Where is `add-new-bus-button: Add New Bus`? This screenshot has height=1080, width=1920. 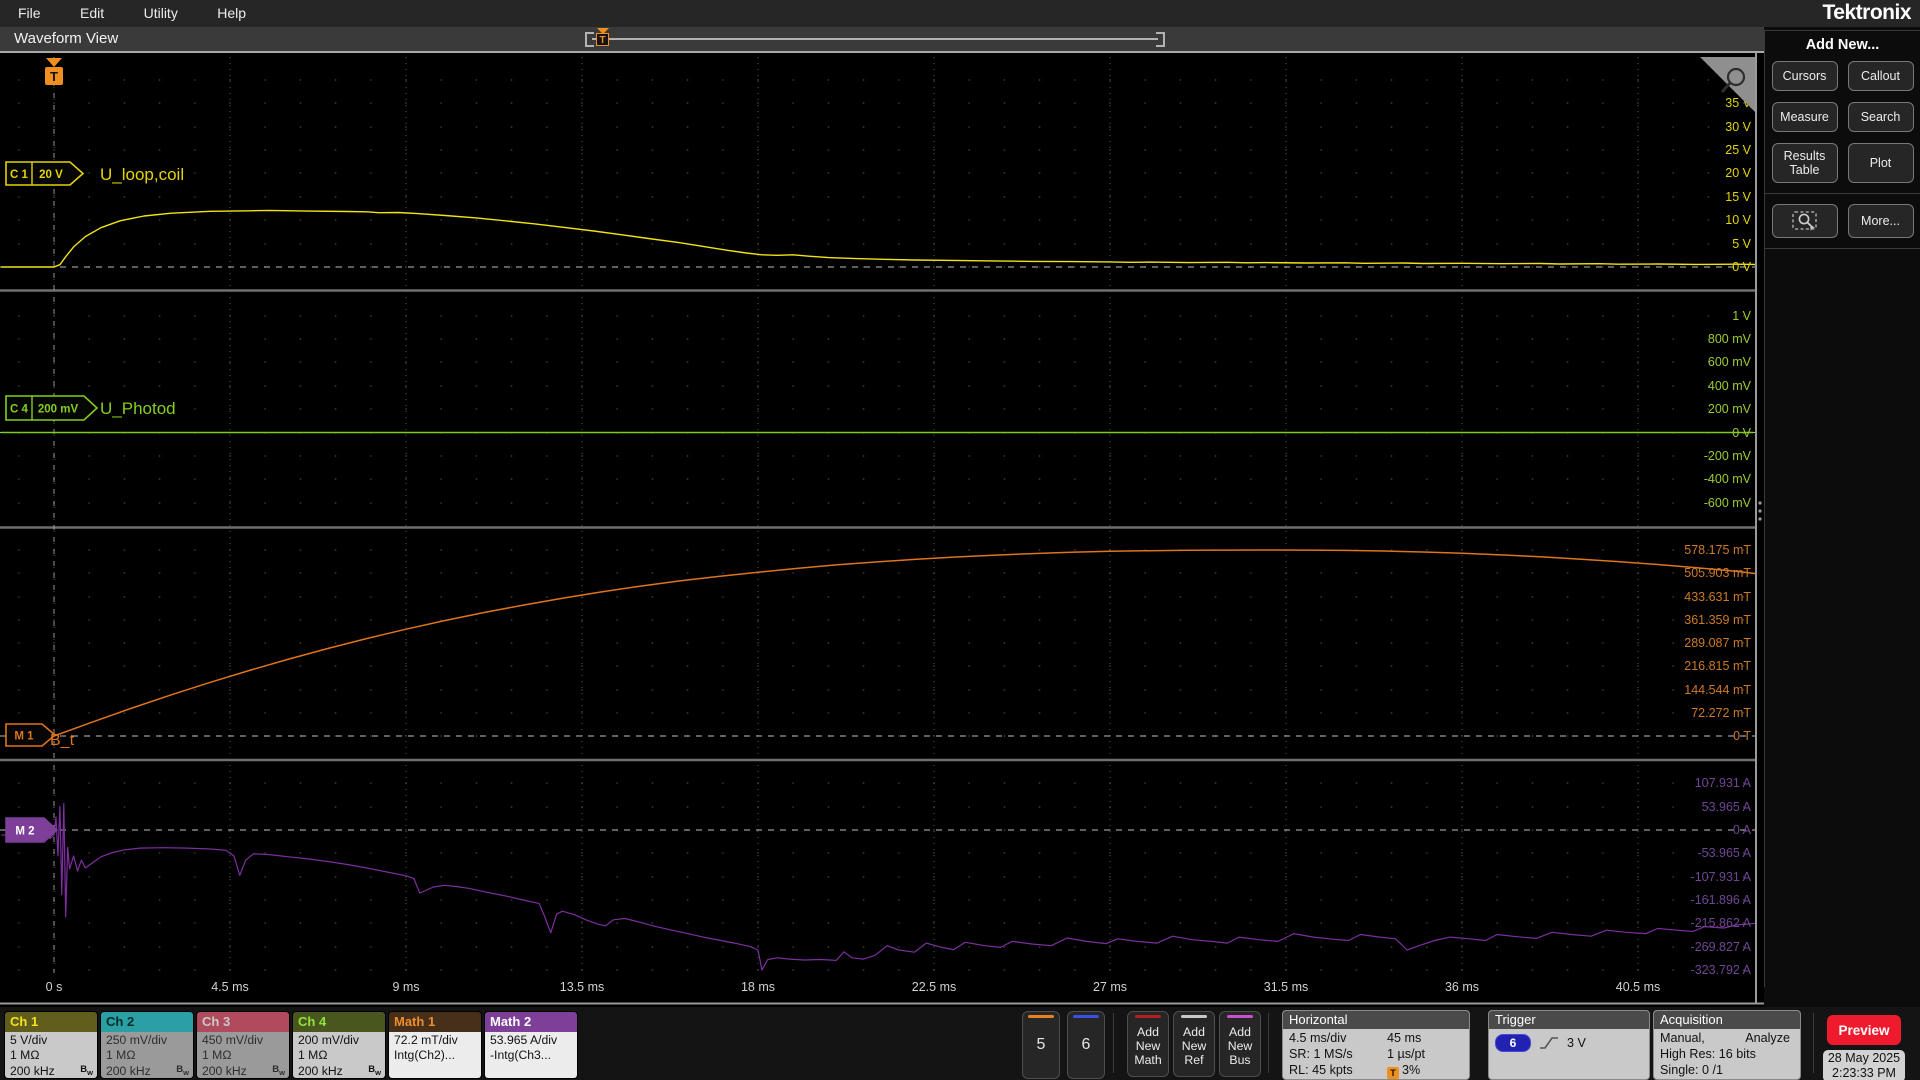 add-new-bus-button: Add New Bus is located at coordinates (1240, 1044).